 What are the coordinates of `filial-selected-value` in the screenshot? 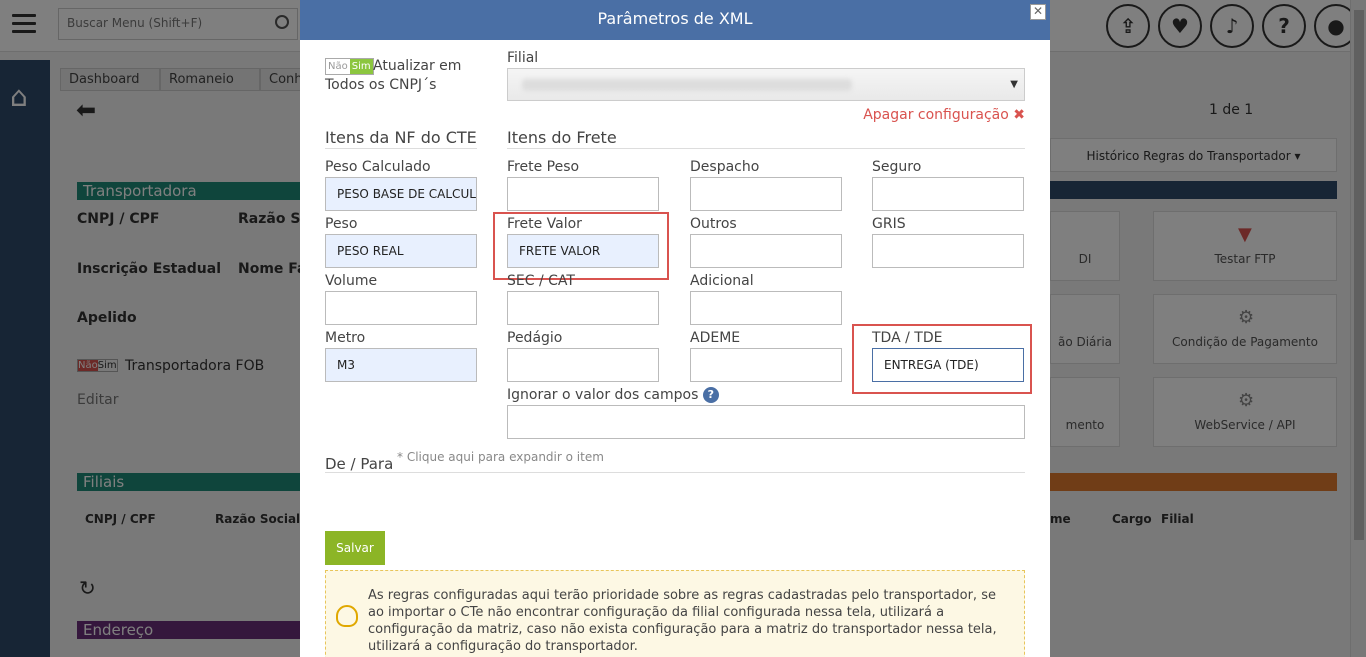 It's located at (687, 85).